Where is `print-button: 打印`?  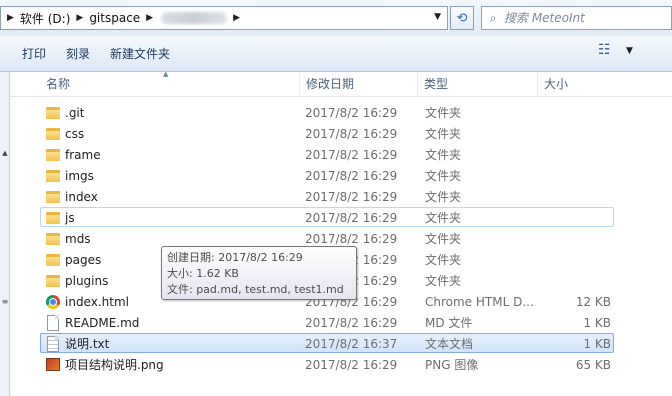
print-button: 打印 is located at coordinates (34, 54).